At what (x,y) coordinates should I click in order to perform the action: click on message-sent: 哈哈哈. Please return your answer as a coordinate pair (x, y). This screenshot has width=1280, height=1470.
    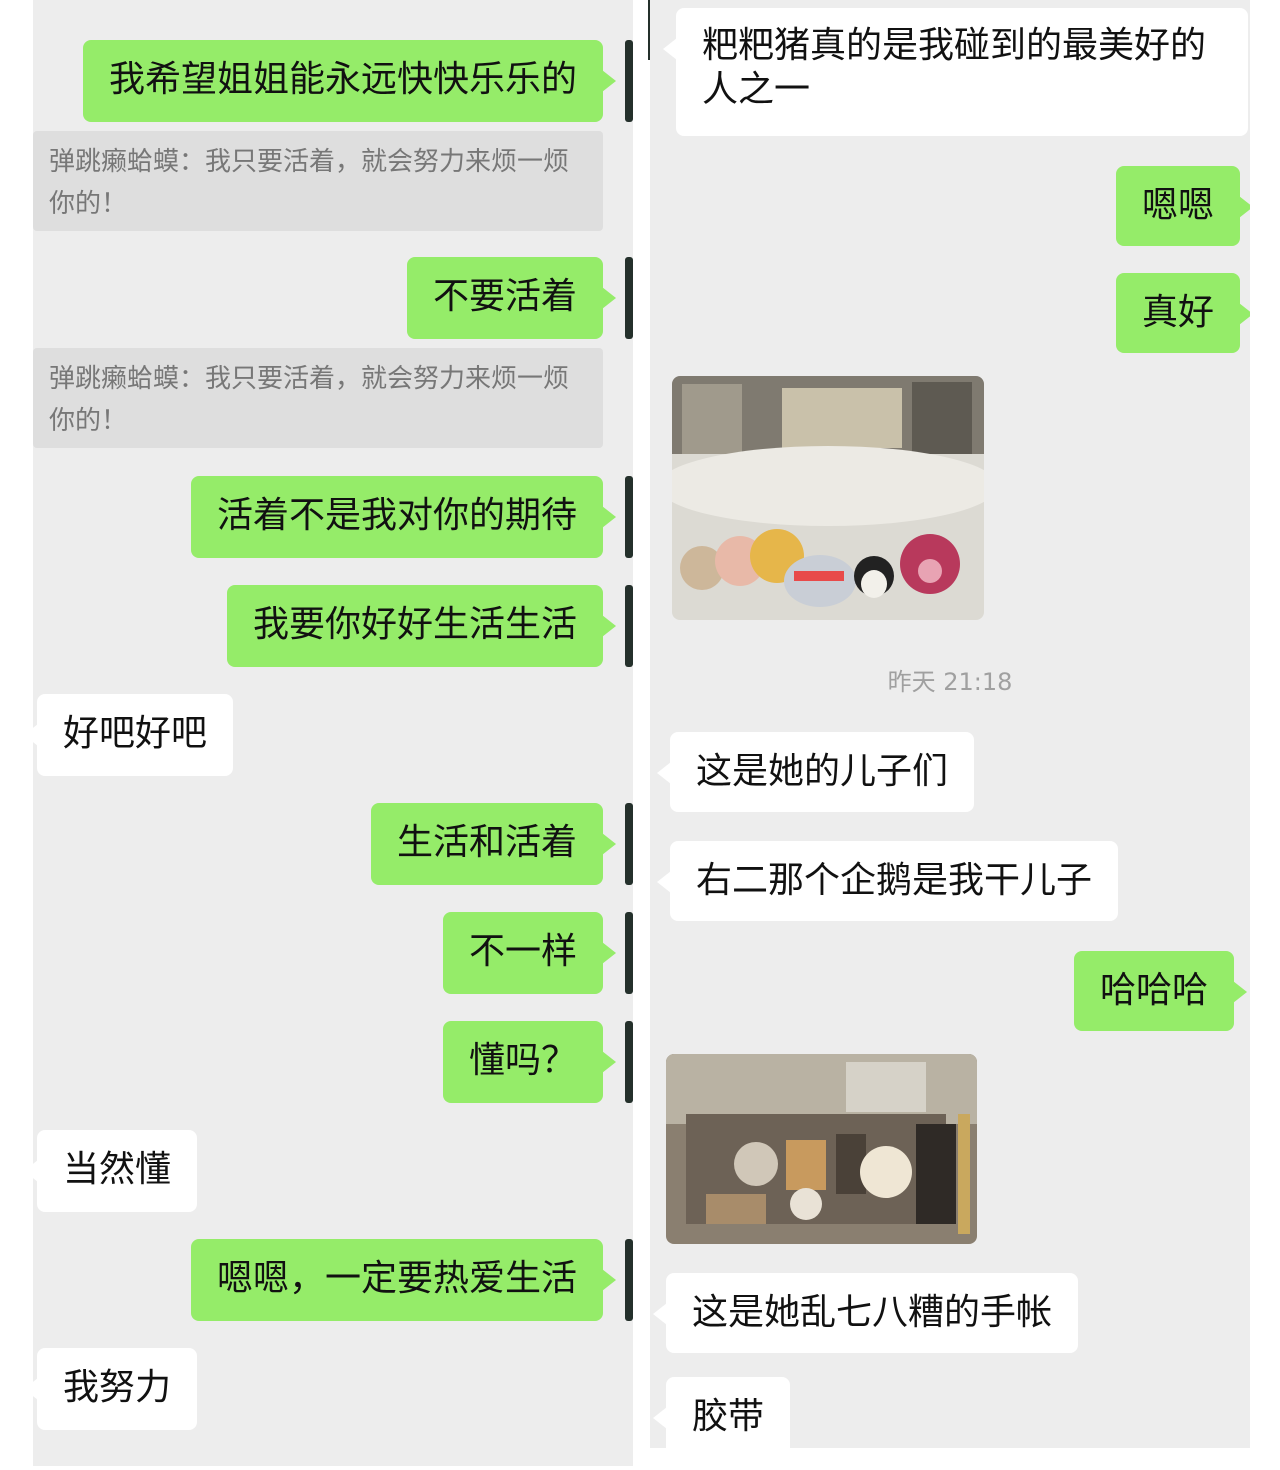
    Looking at the image, I should click on (1160, 991).